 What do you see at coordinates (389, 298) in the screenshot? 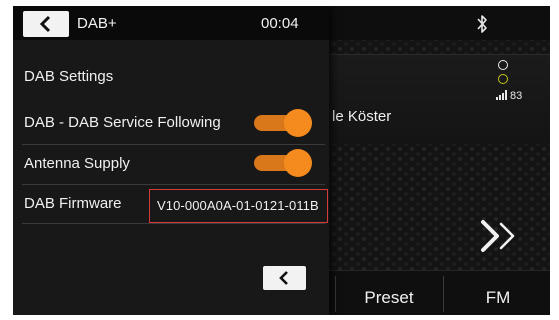
I see `preset-button: Preset` at bounding box center [389, 298].